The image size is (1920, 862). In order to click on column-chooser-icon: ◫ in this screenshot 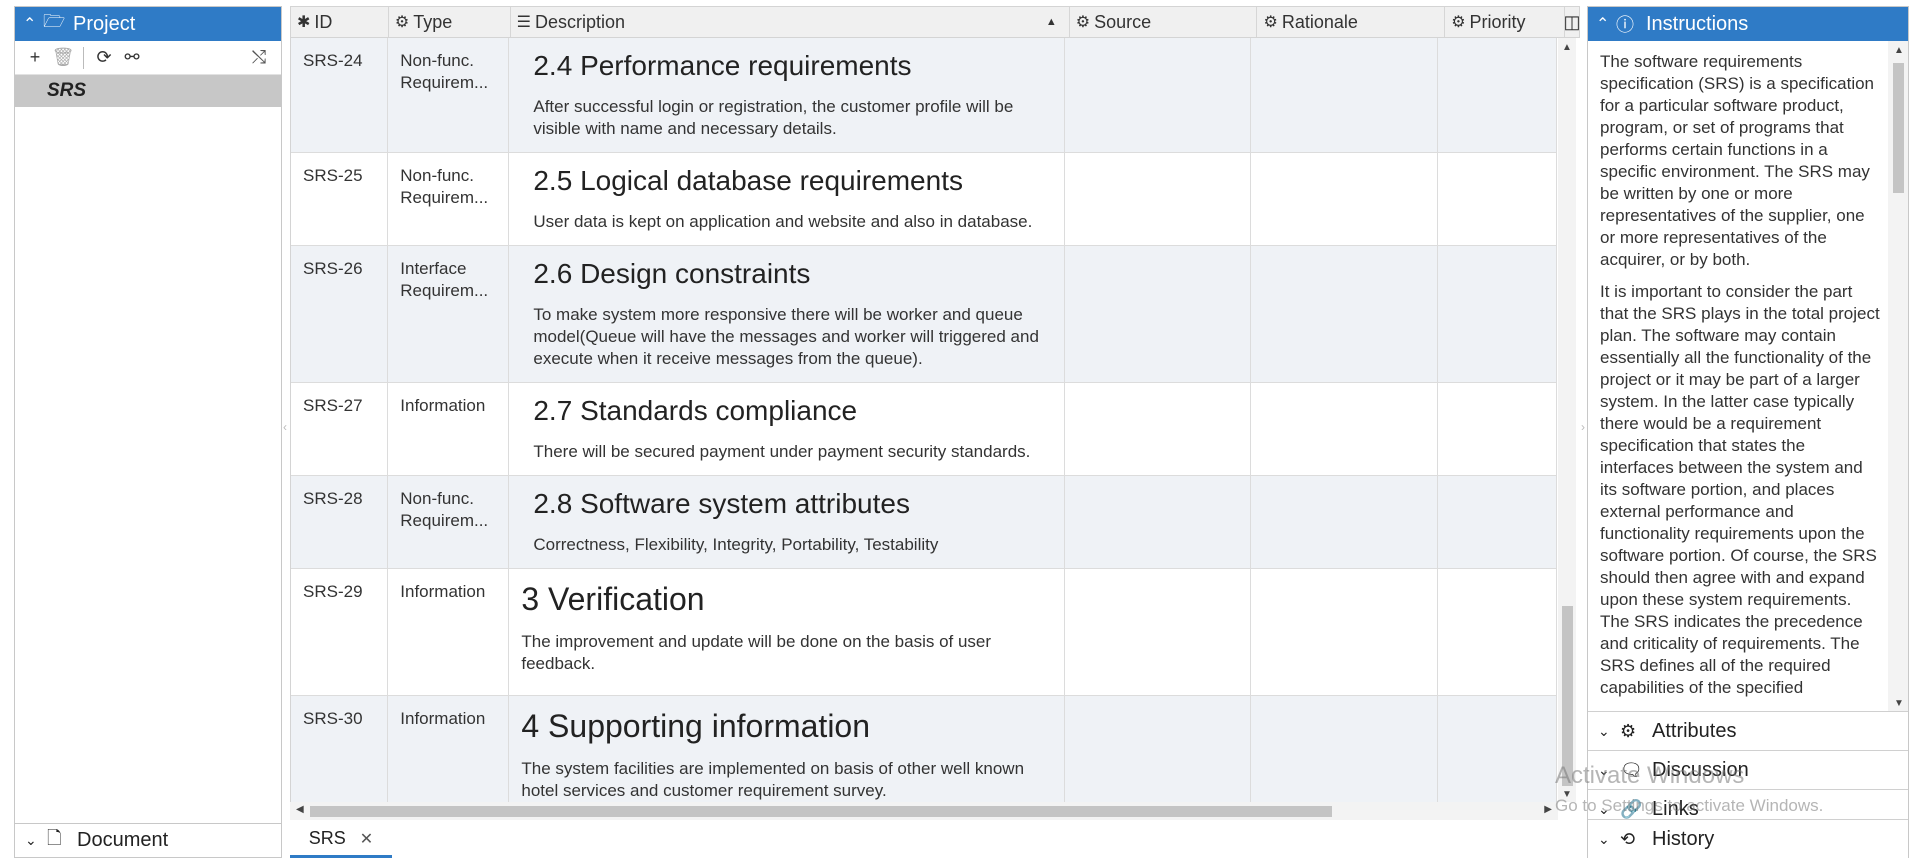, I will do `click(1572, 22)`.